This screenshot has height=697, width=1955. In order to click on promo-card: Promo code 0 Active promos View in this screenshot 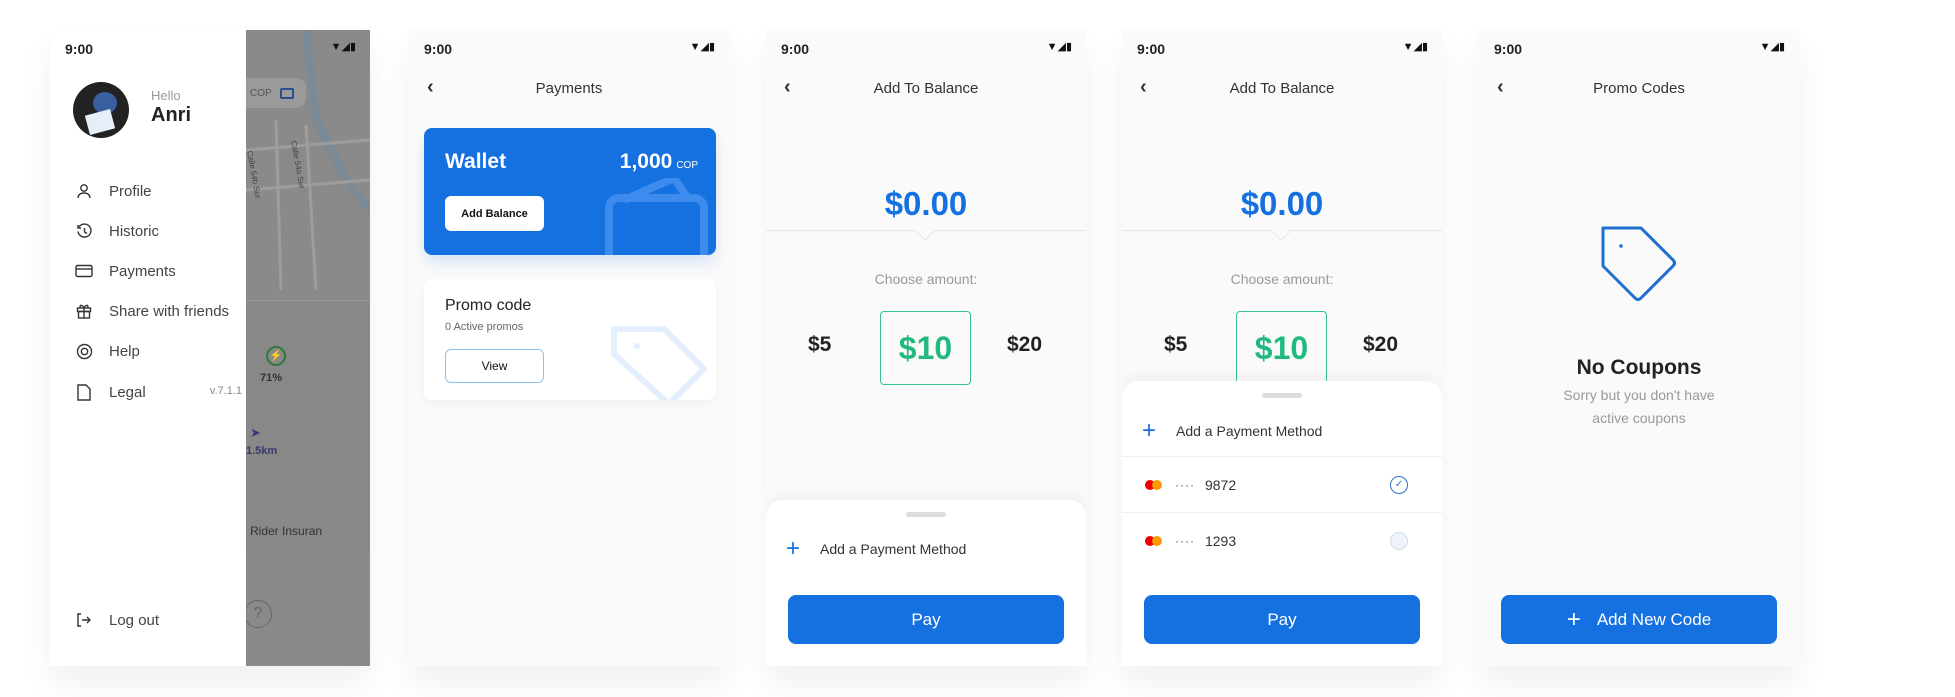, I will do `click(570, 339)`.